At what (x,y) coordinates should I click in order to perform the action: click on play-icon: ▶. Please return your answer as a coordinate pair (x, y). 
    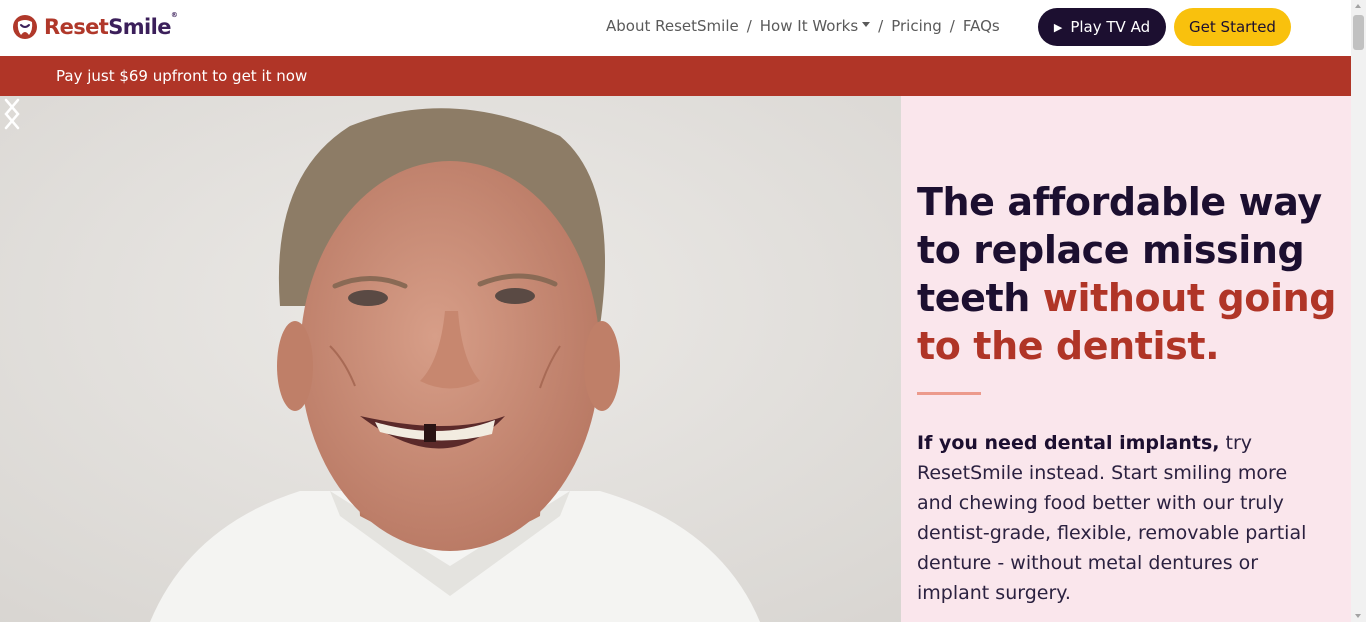
    Looking at the image, I should click on (1058, 27).